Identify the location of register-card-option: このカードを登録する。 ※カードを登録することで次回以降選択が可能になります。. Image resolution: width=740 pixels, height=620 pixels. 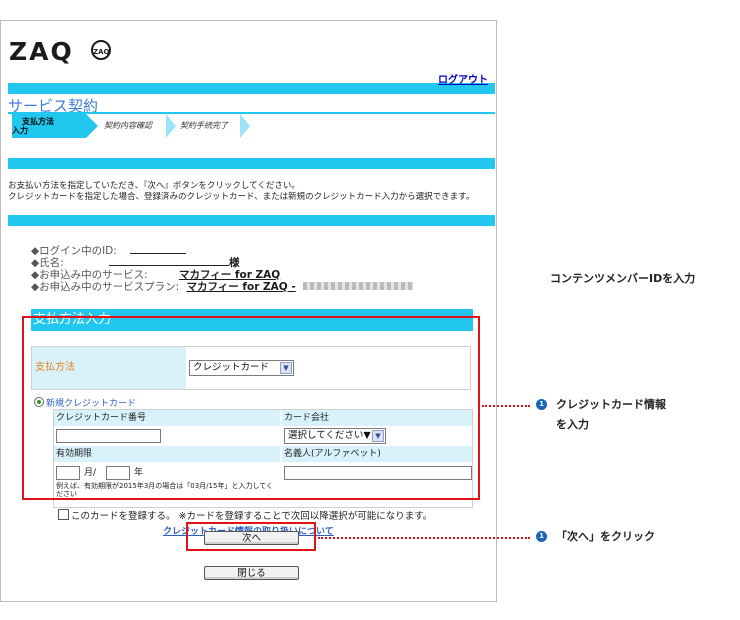
(245, 515).